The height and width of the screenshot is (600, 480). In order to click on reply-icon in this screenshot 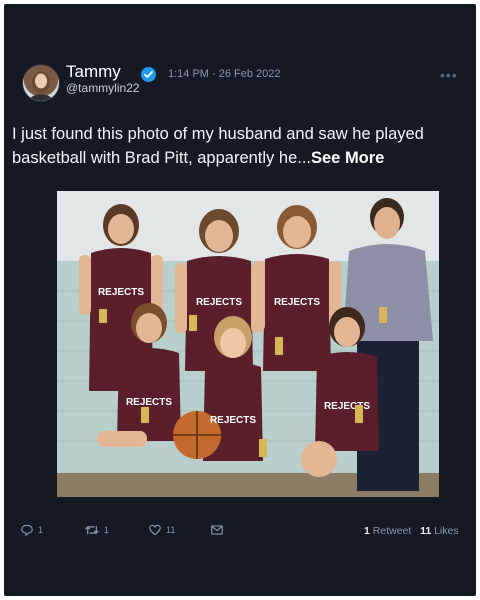, I will do `click(27, 530)`.